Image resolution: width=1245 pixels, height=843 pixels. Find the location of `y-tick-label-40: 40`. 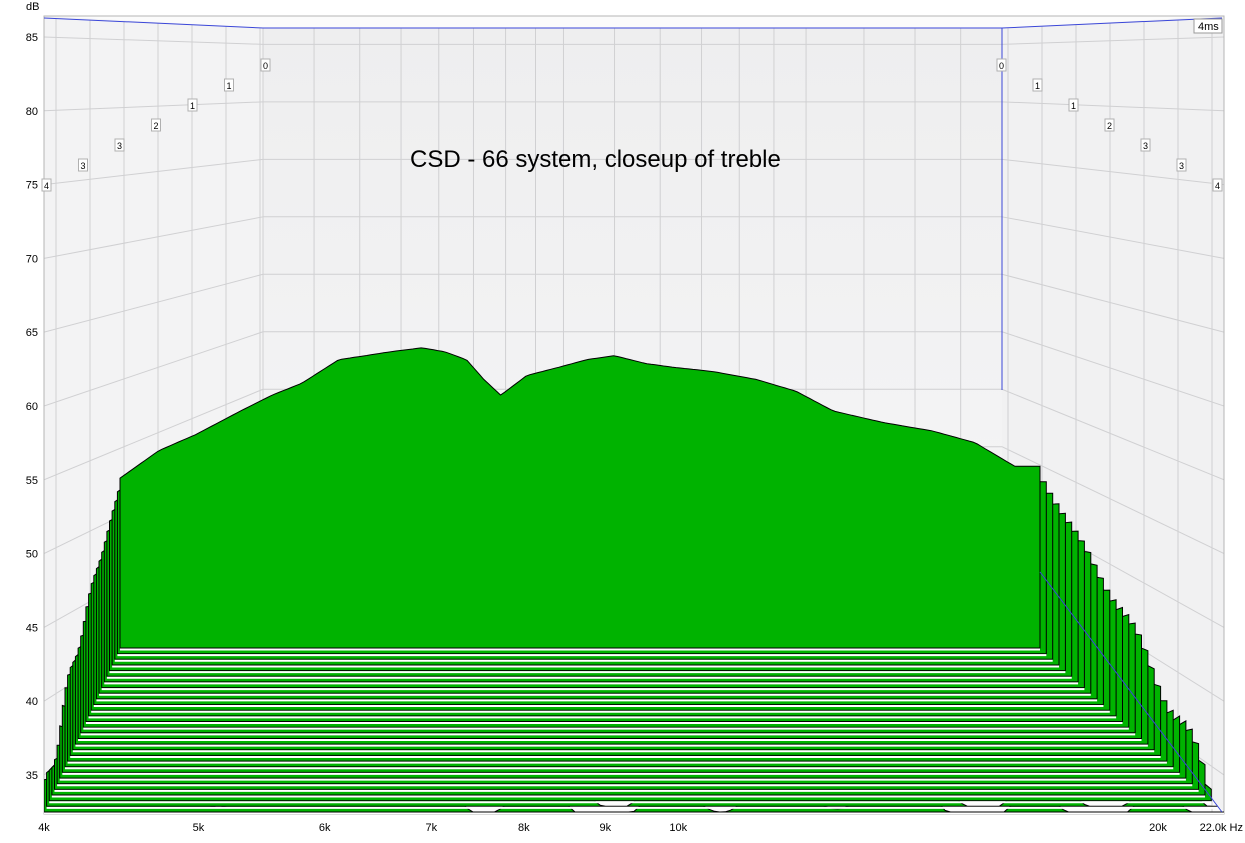

y-tick-label-40: 40 is located at coordinates (32, 702).